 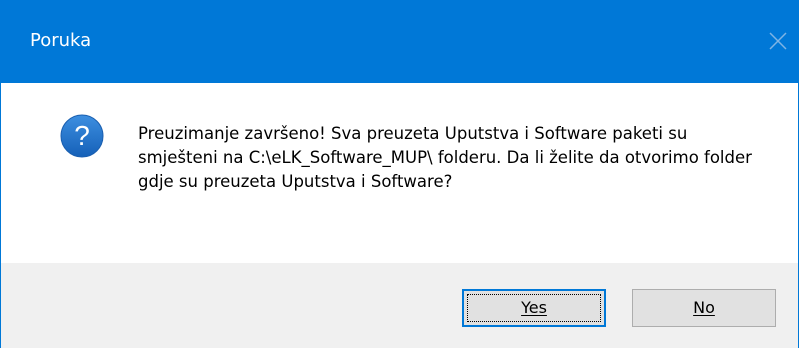 I want to click on no-button-label: No, so click(x=704, y=307).